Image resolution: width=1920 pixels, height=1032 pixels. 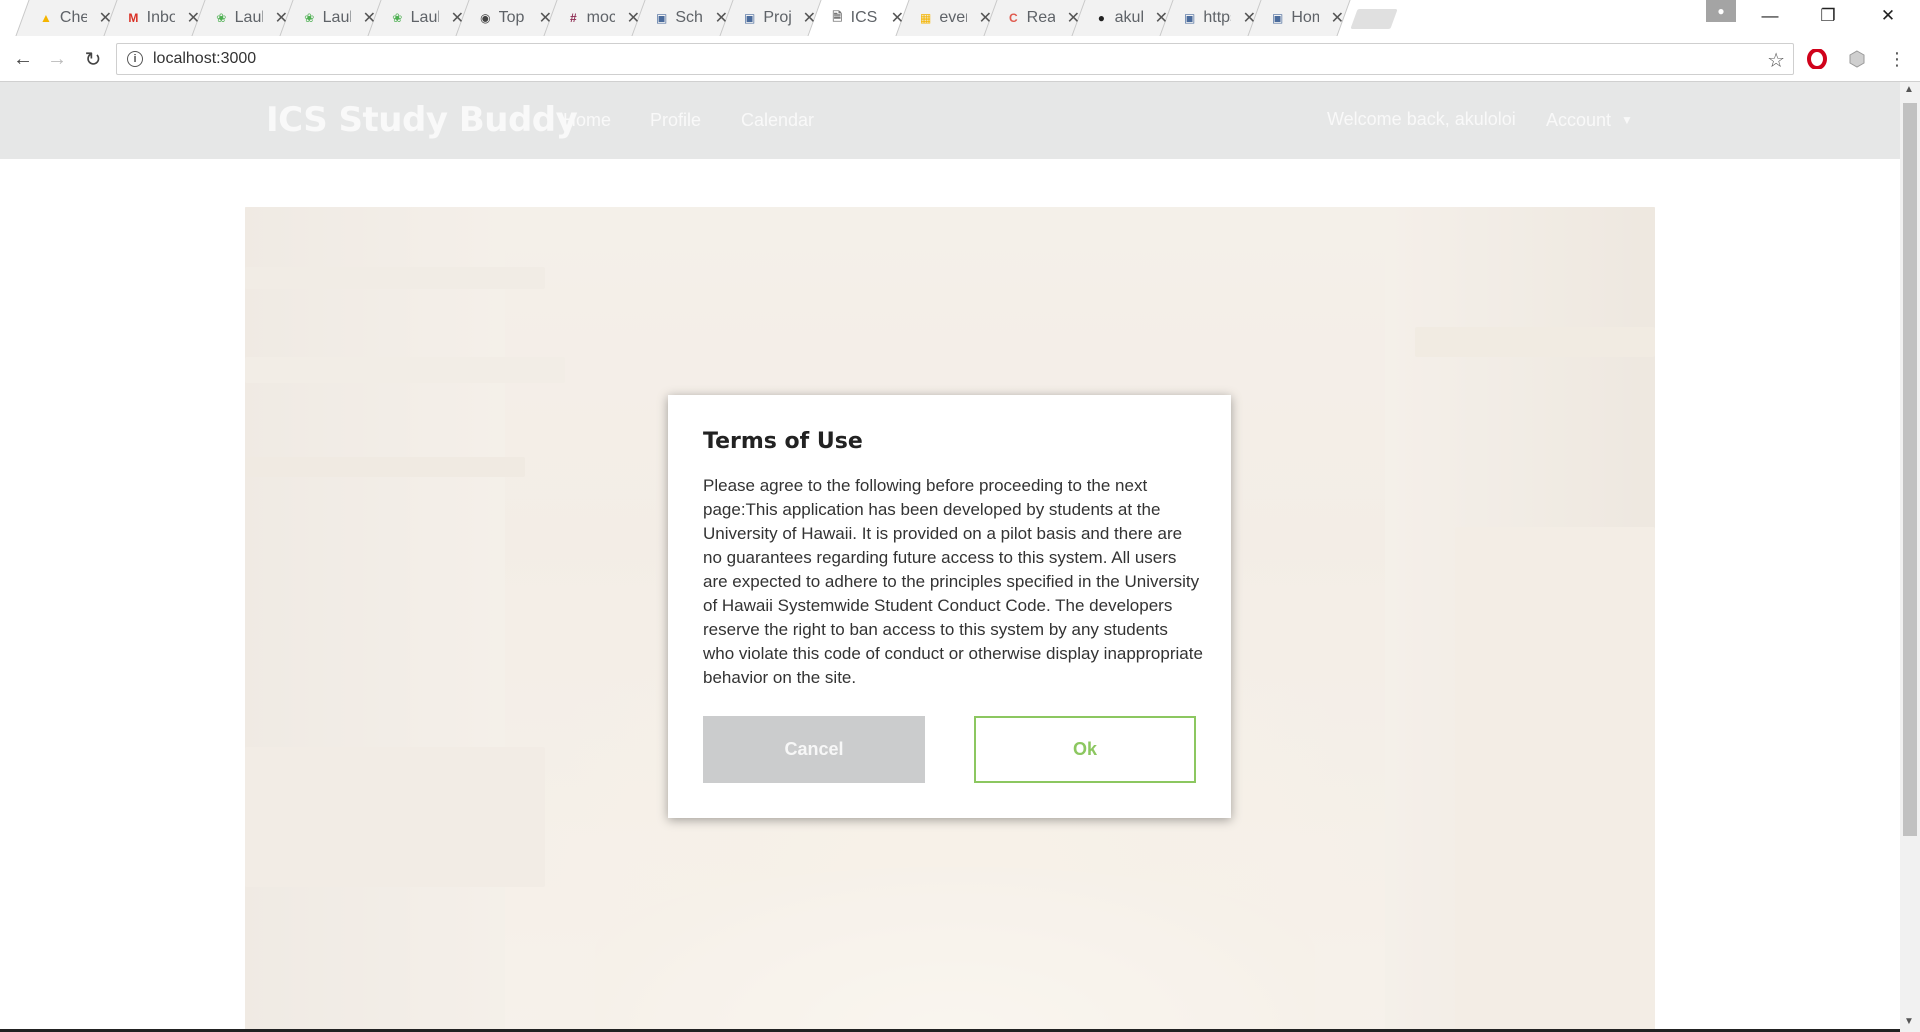 I want to click on browser-menu-icon: ⋮, so click(x=1897, y=59).